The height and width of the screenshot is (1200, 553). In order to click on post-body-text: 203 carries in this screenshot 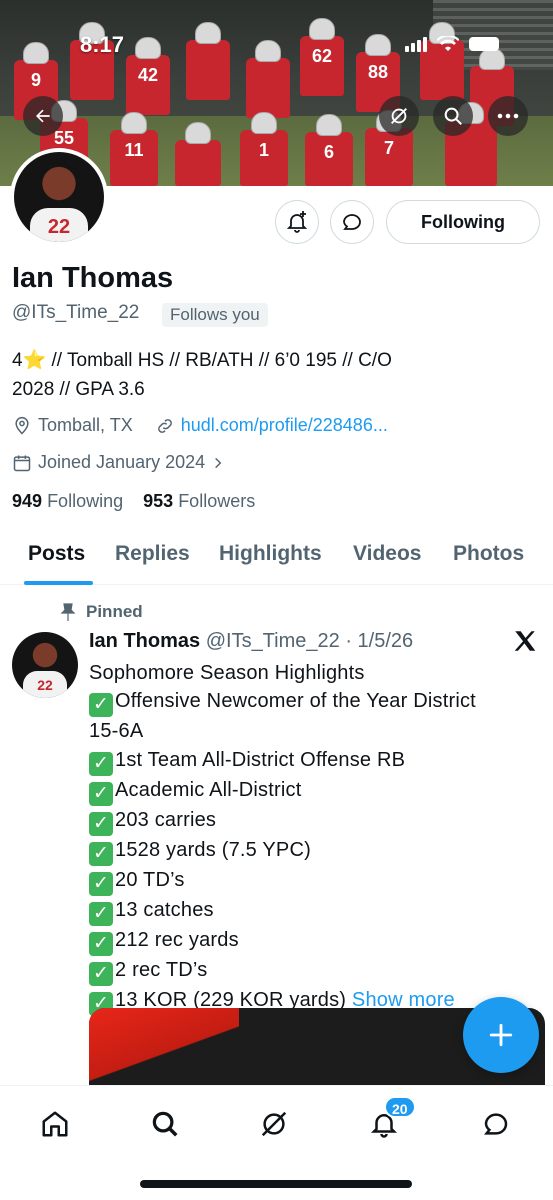, I will do `click(166, 819)`.